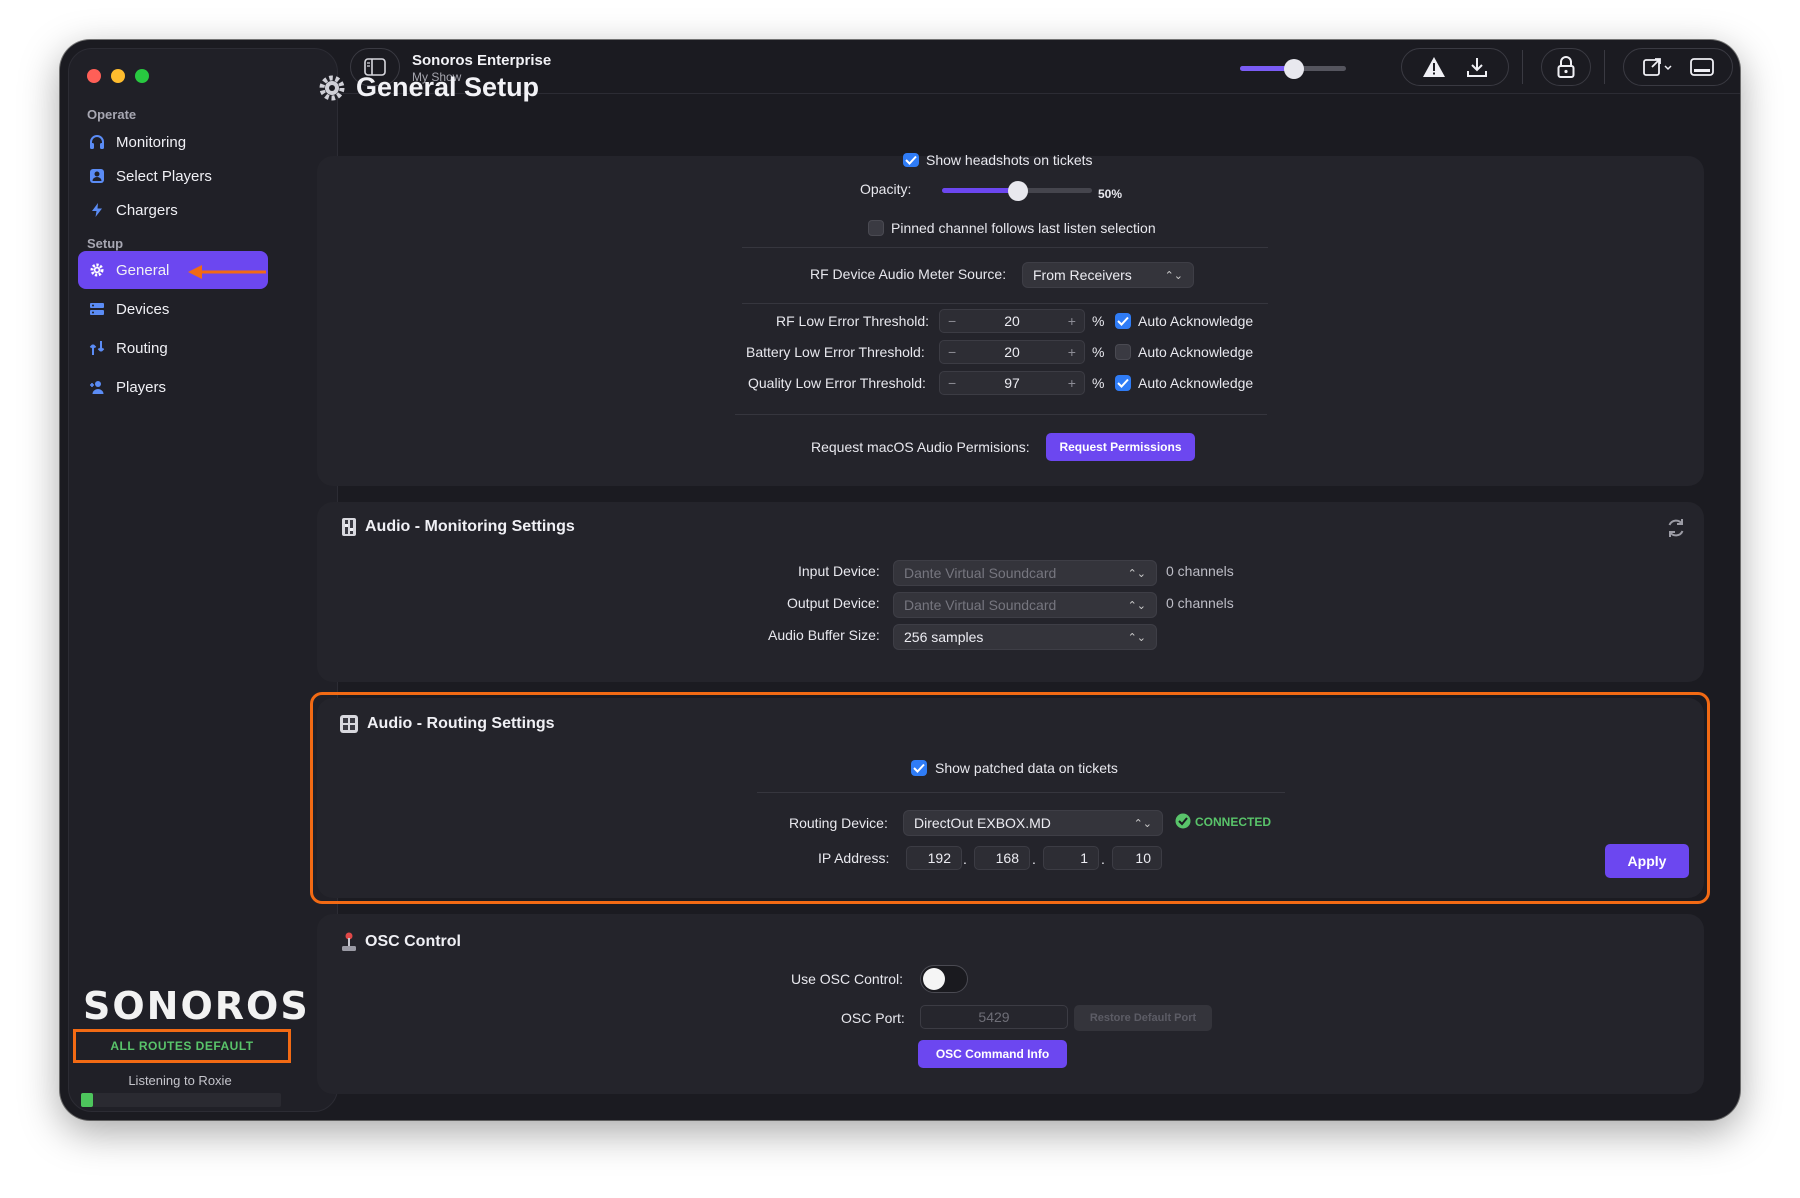  Describe the element at coordinates (1002, 858) in the screenshot. I see `ip-octet-2-input: 168` at that location.